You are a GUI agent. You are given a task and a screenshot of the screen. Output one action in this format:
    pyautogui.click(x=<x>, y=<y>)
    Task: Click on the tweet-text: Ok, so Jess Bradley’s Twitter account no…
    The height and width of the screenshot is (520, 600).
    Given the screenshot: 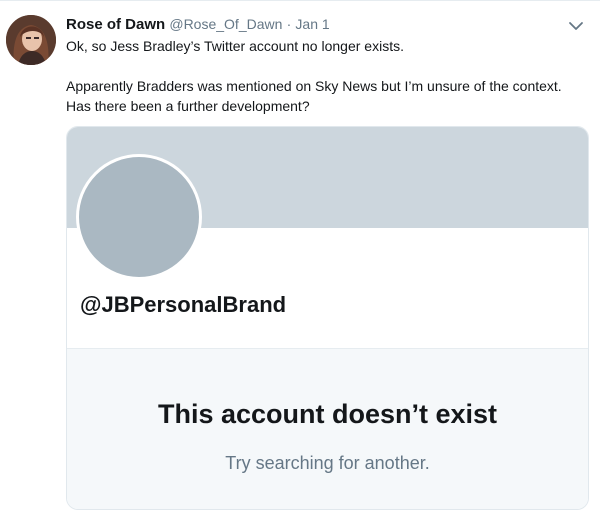 What is the action you would take?
    pyautogui.click(x=326, y=76)
    